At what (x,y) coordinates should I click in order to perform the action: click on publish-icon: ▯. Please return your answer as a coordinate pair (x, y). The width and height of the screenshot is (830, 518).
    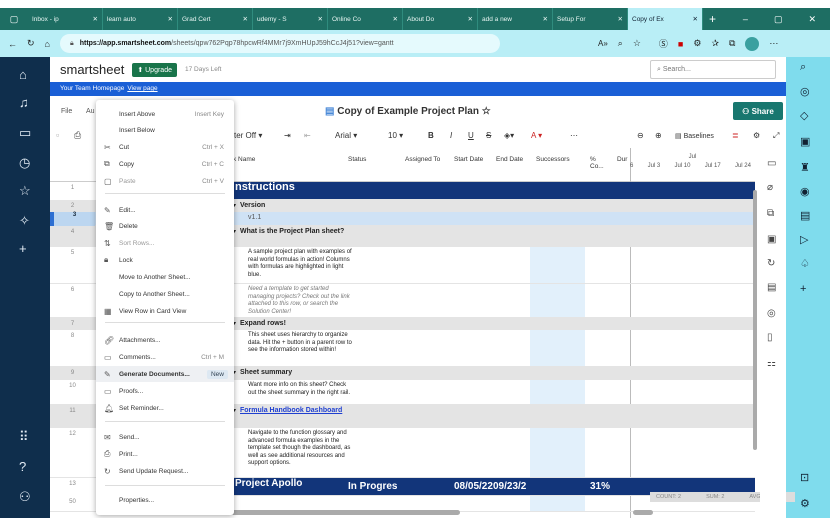
    Looking at the image, I should click on (770, 337).